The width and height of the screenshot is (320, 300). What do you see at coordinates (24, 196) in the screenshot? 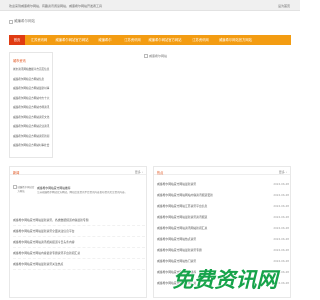
I see `featured-image: 威廉希尔网站官方网站` at bounding box center [24, 196].